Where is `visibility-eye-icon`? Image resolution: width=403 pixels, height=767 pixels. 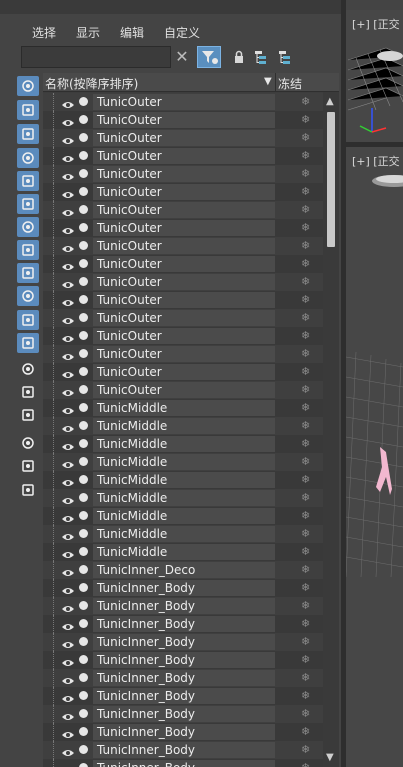
visibility-eye-icon is located at coordinates (68, 764).